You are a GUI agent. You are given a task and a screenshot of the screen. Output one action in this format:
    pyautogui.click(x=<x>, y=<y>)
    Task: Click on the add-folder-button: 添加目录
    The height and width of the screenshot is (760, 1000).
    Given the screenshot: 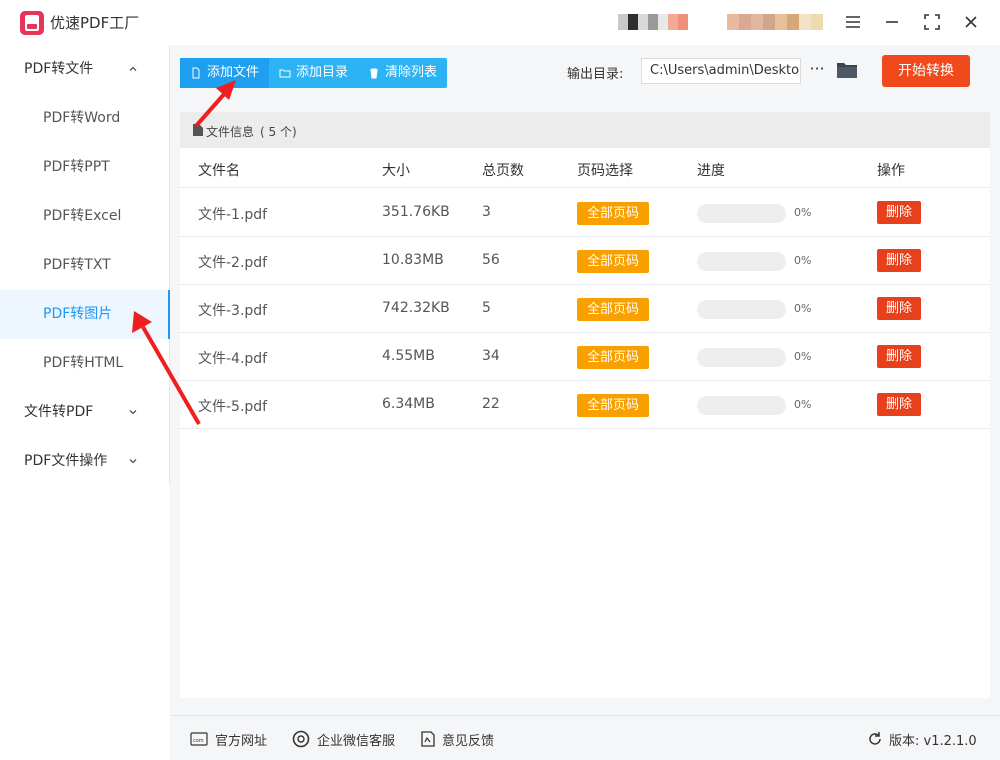 What is the action you would take?
    pyautogui.click(x=313, y=73)
    